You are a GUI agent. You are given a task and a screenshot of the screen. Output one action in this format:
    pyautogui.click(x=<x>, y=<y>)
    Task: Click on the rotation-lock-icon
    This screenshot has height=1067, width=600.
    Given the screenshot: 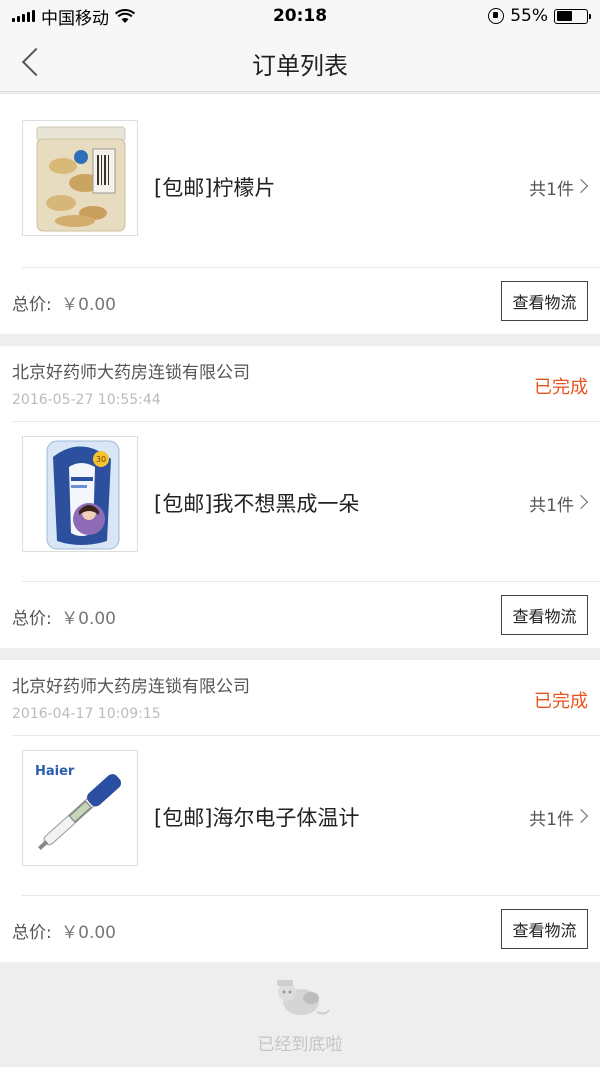 What is the action you would take?
    pyautogui.click(x=496, y=16)
    